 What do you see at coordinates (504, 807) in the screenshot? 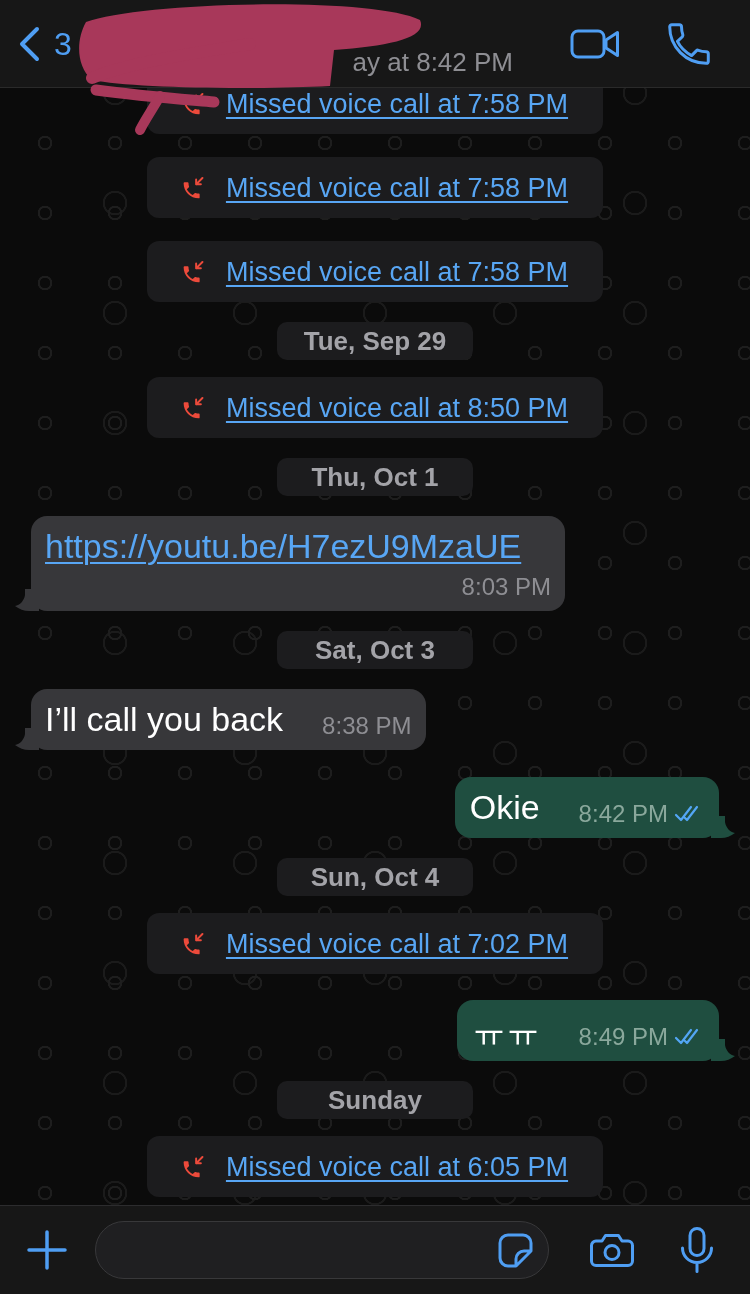
I see `message-text: Okie` at bounding box center [504, 807].